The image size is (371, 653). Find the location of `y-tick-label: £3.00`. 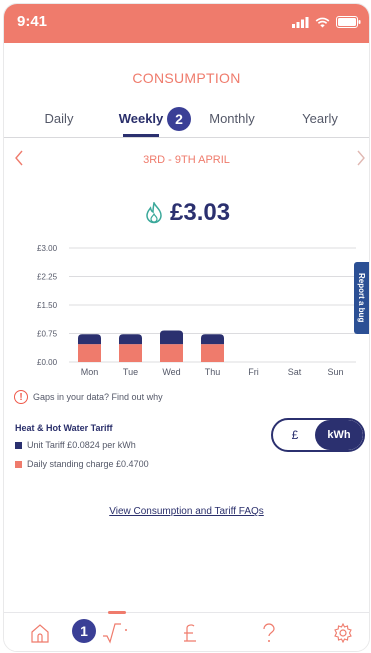

y-tick-label: £3.00 is located at coordinates (47, 248).